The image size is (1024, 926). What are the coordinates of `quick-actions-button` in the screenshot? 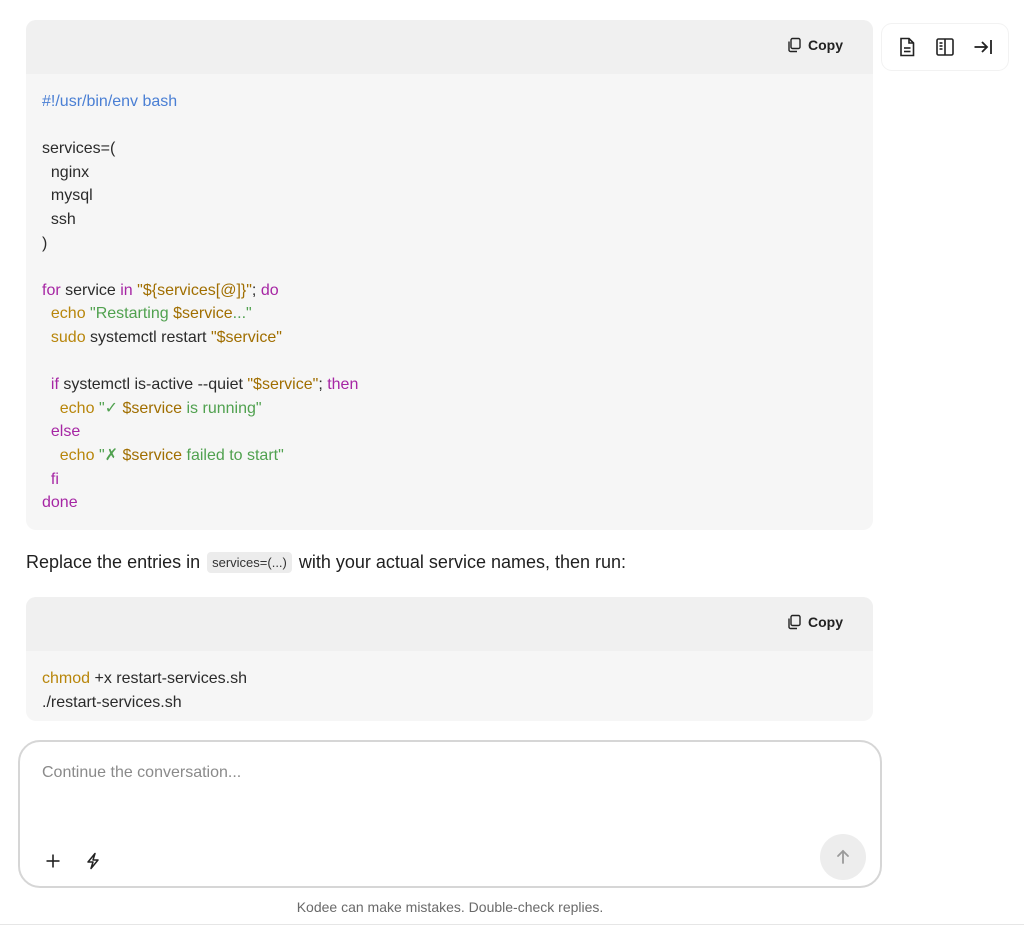 It's located at (93, 861).